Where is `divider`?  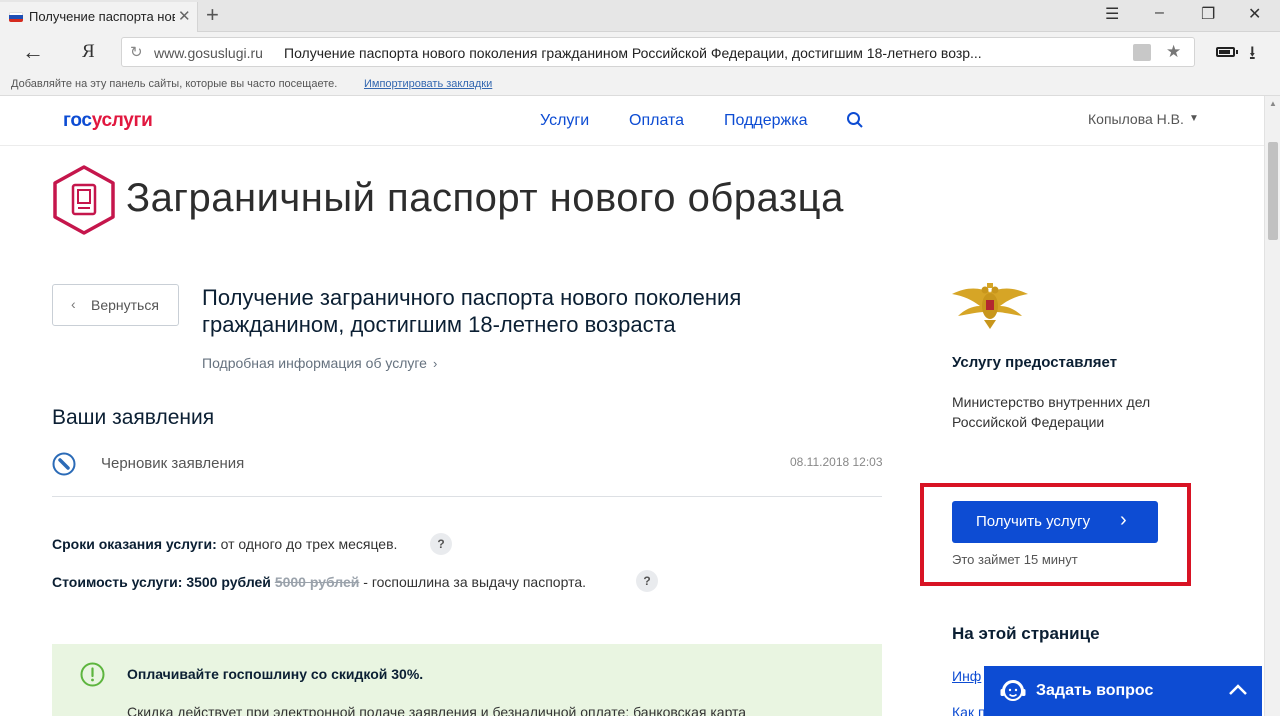
divider is located at coordinates (467, 496).